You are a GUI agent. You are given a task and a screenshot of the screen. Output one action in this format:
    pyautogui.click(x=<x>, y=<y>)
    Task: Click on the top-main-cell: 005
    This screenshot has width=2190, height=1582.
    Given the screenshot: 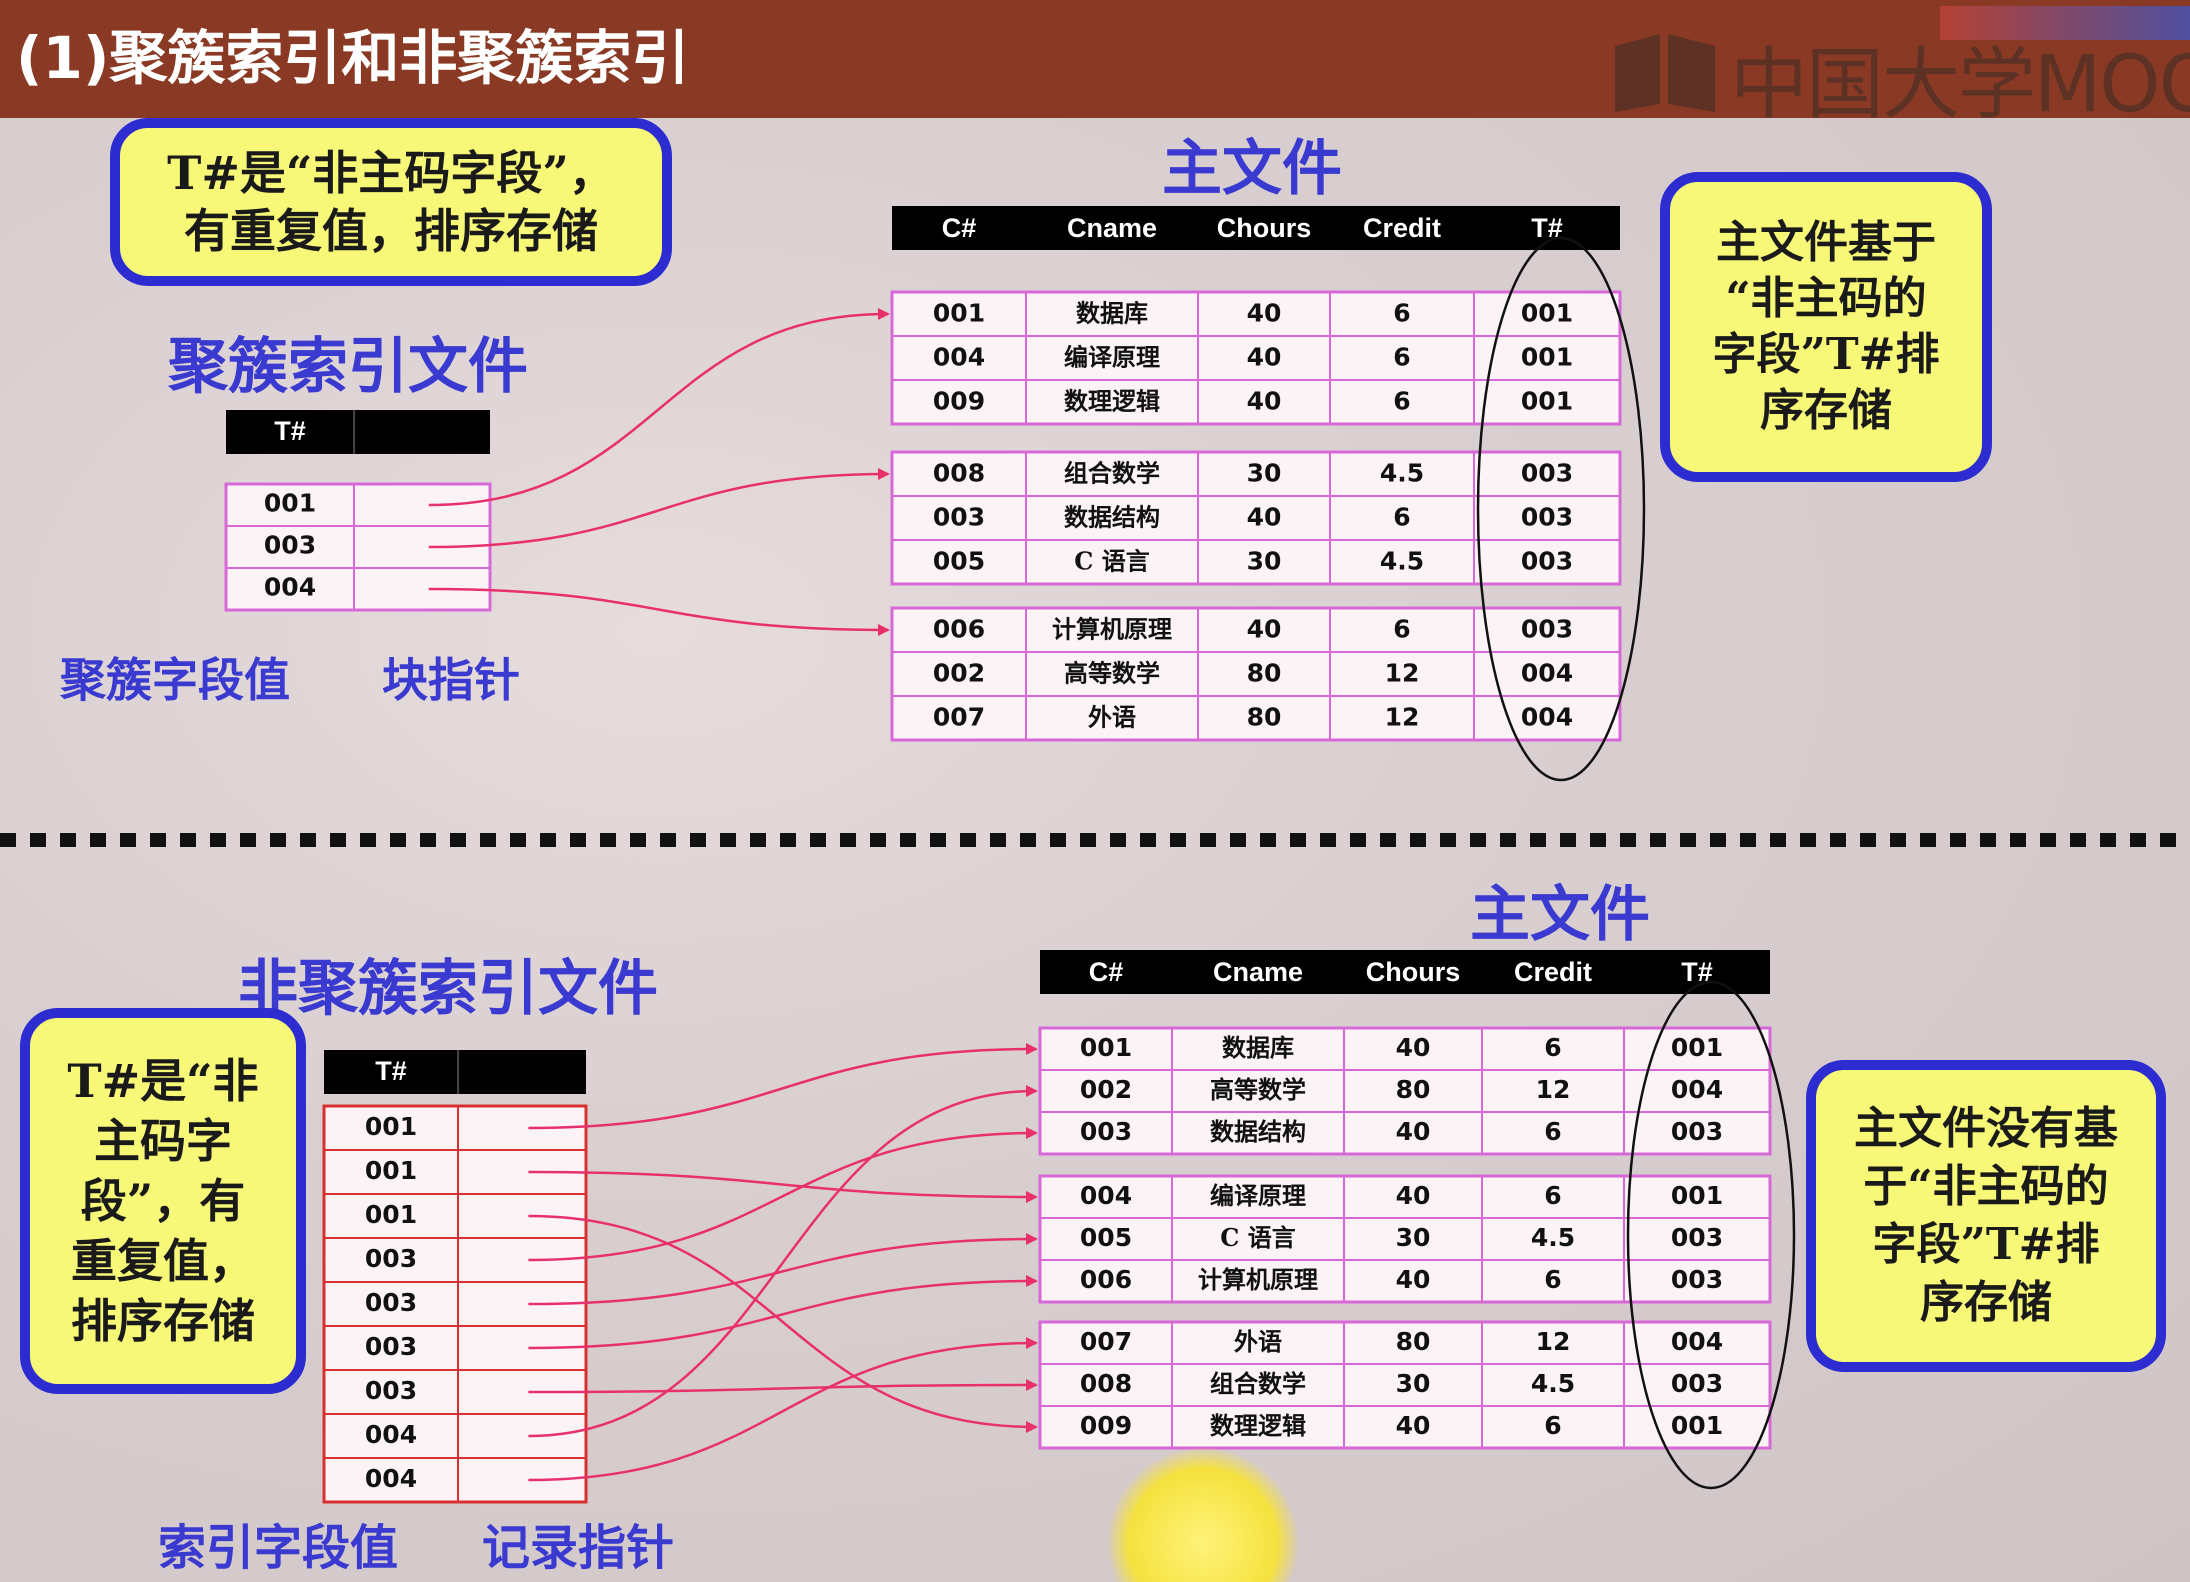 What is the action you would take?
    pyautogui.click(x=959, y=560)
    